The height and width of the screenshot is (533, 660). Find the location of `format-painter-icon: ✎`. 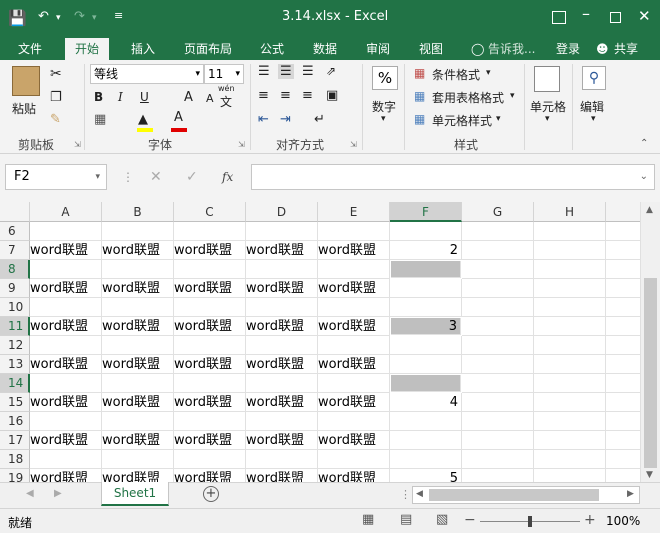

format-painter-icon: ✎ is located at coordinates (55, 119).